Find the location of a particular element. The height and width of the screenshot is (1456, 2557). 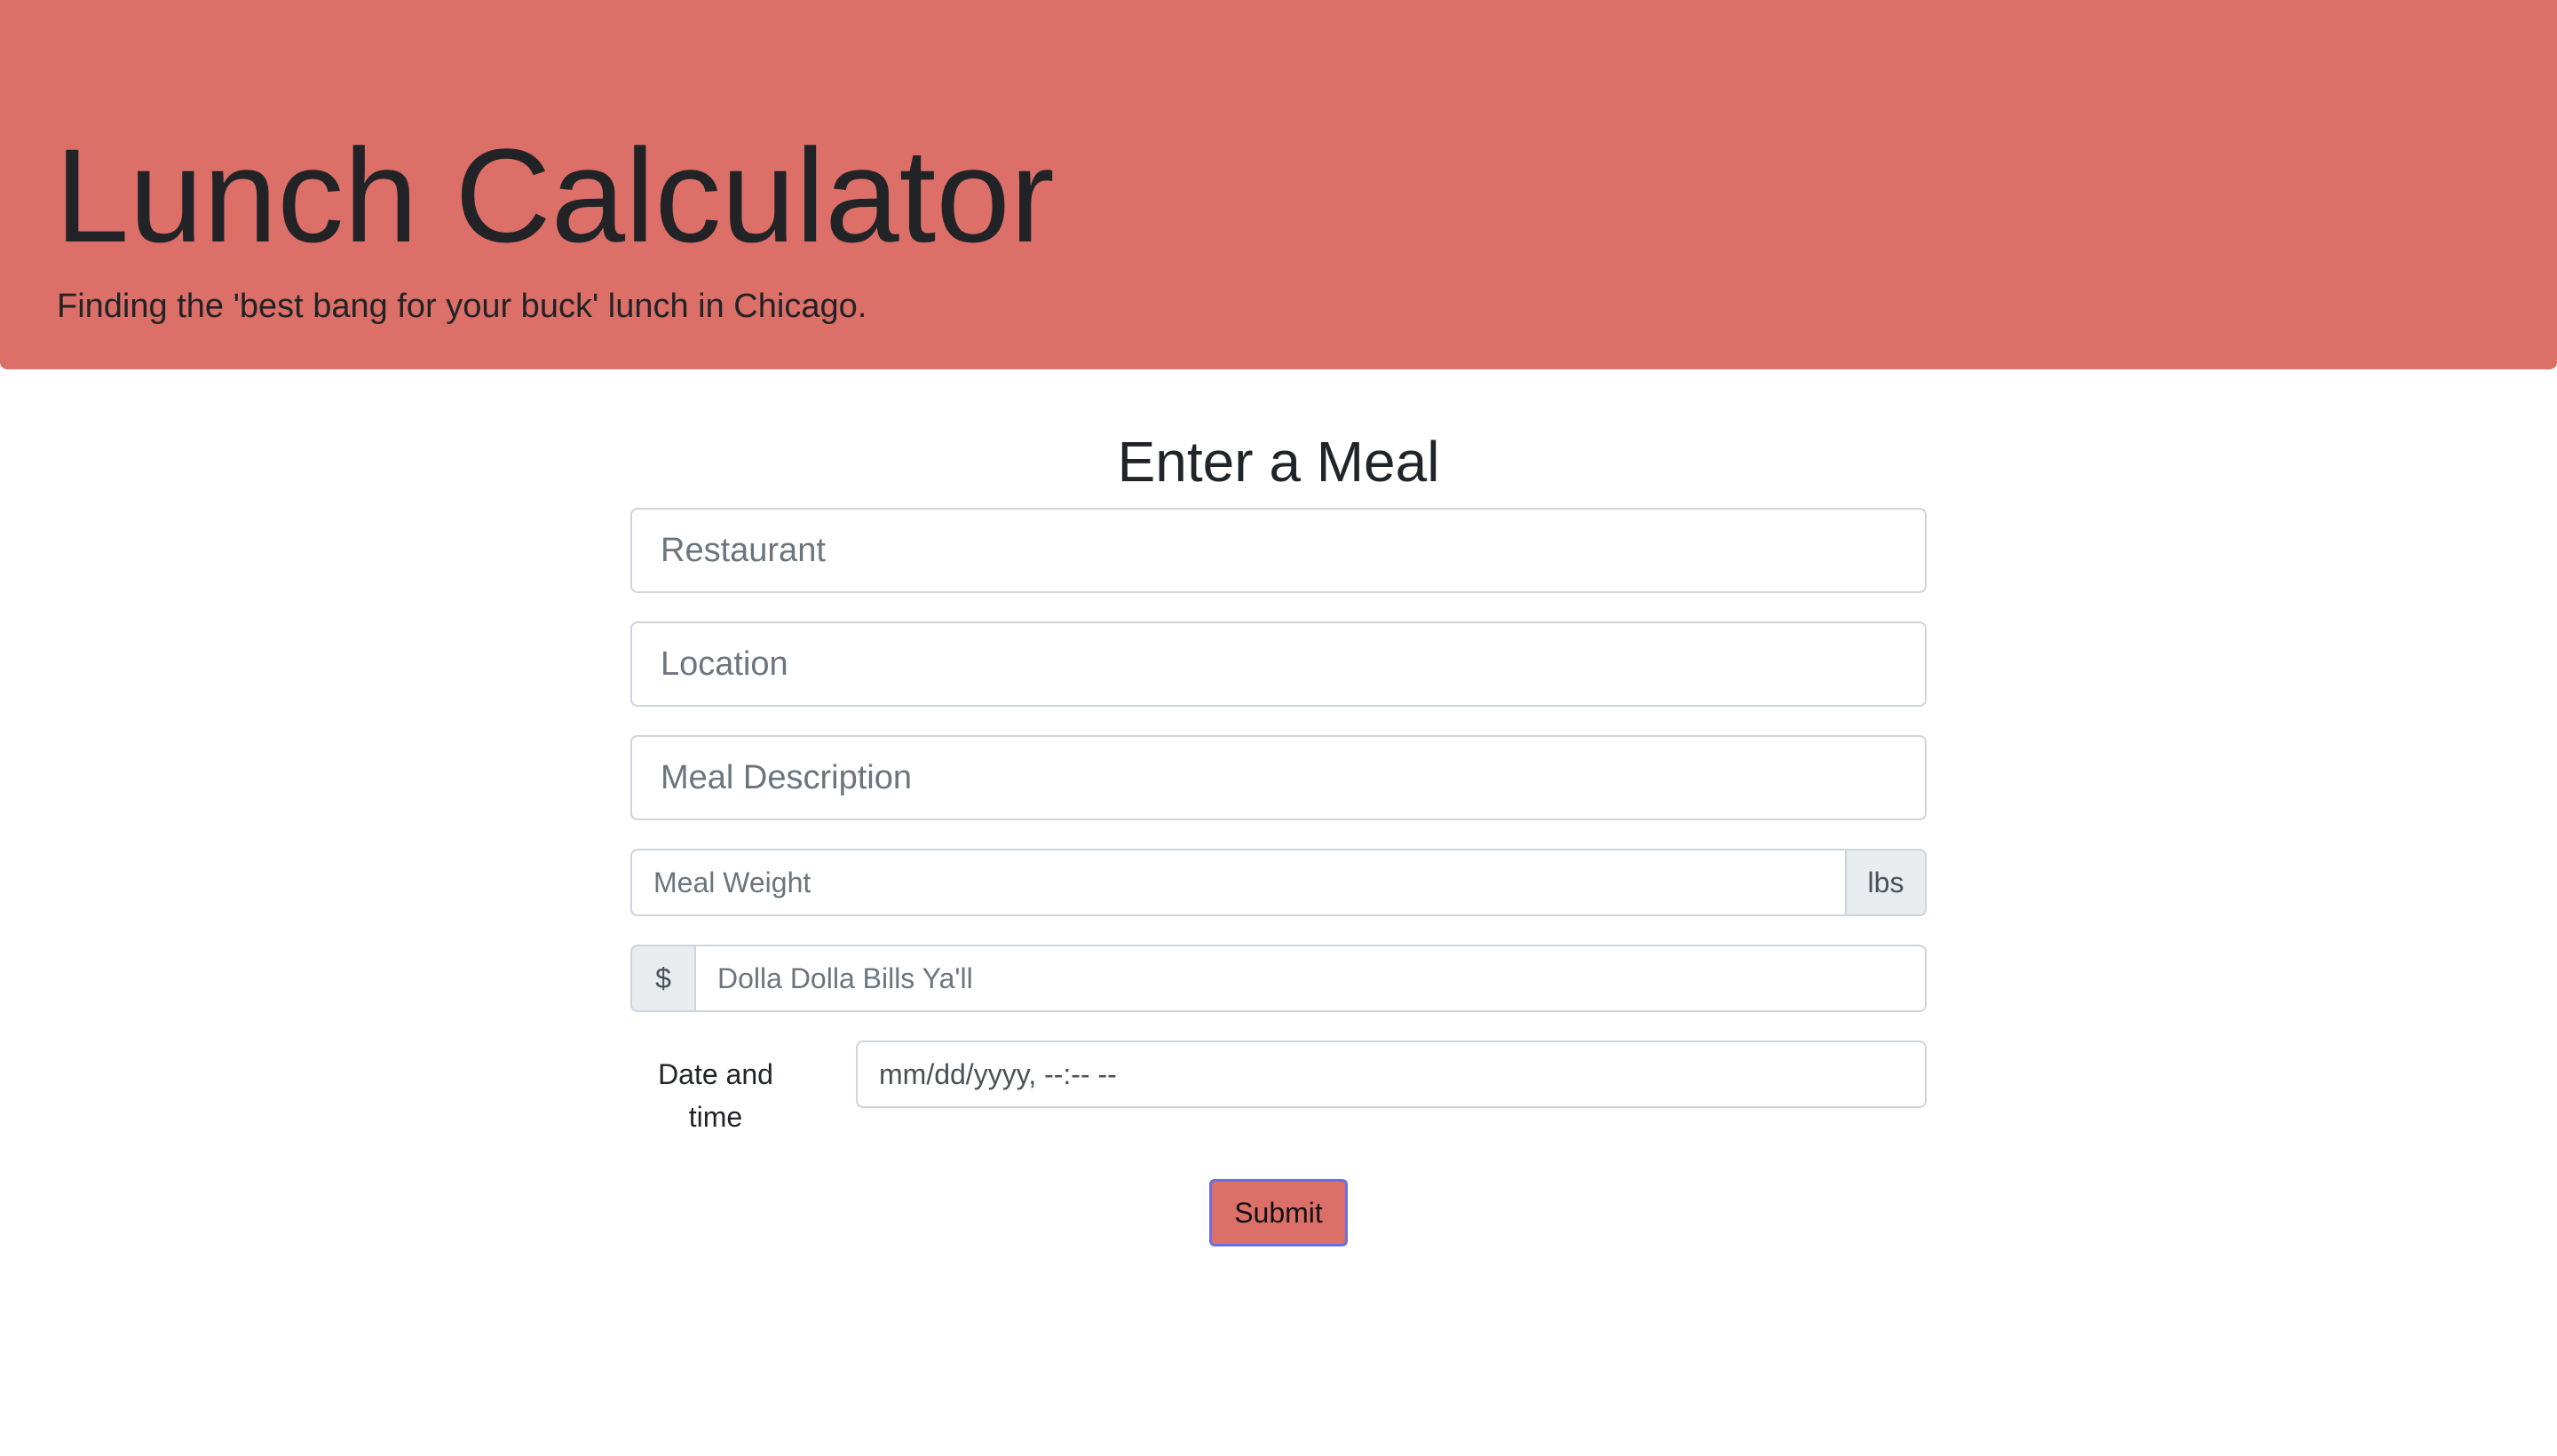

submit-button: Submit is located at coordinates (1278, 1212).